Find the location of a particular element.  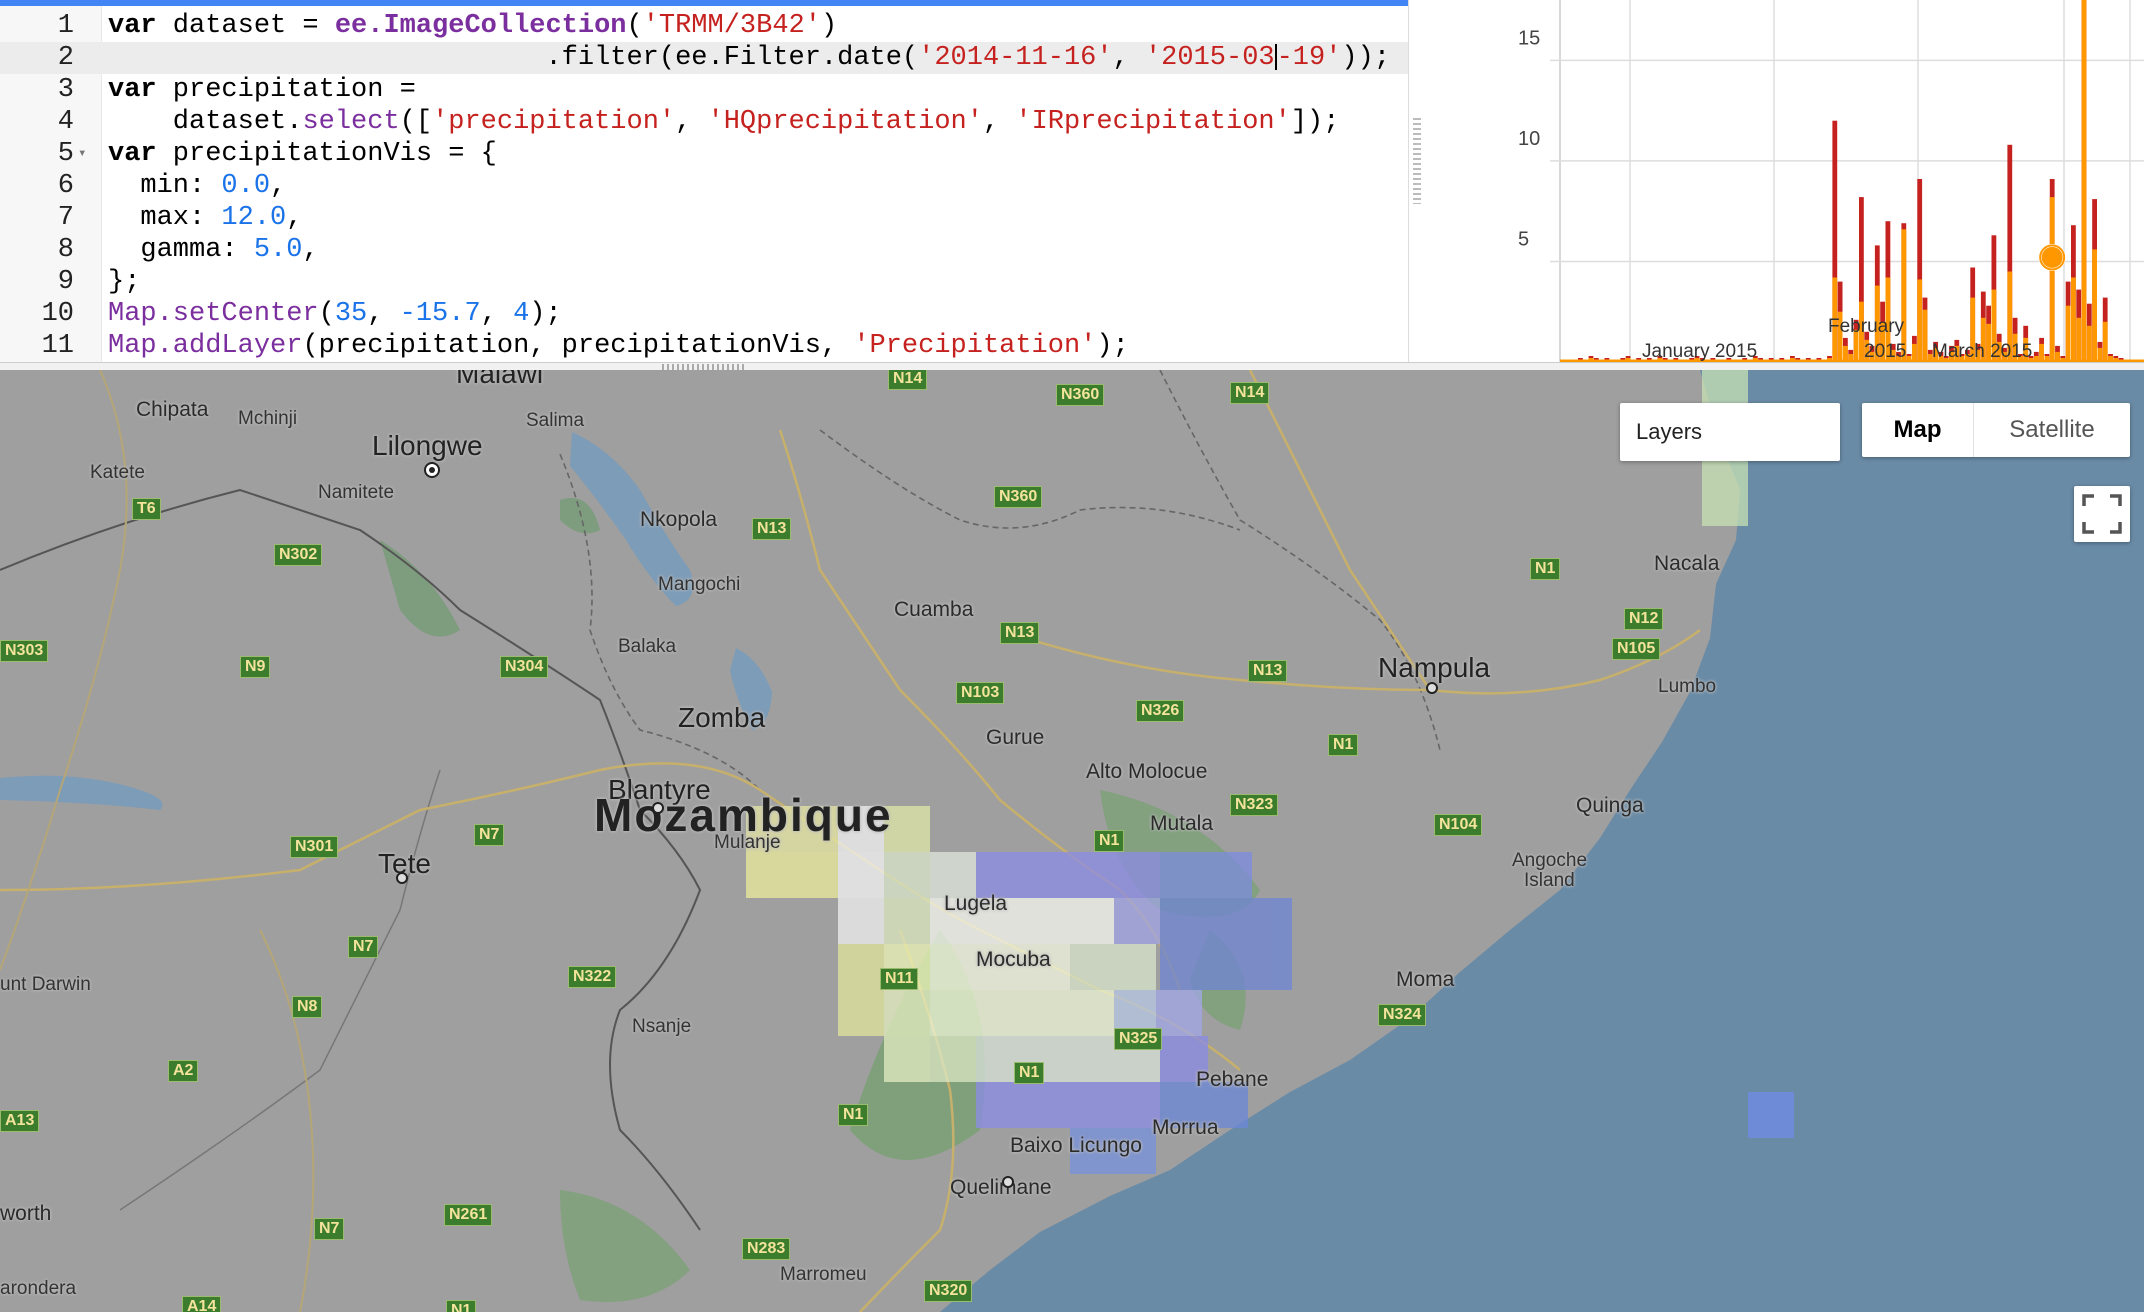

code-token: ([ is located at coordinates (416, 122).